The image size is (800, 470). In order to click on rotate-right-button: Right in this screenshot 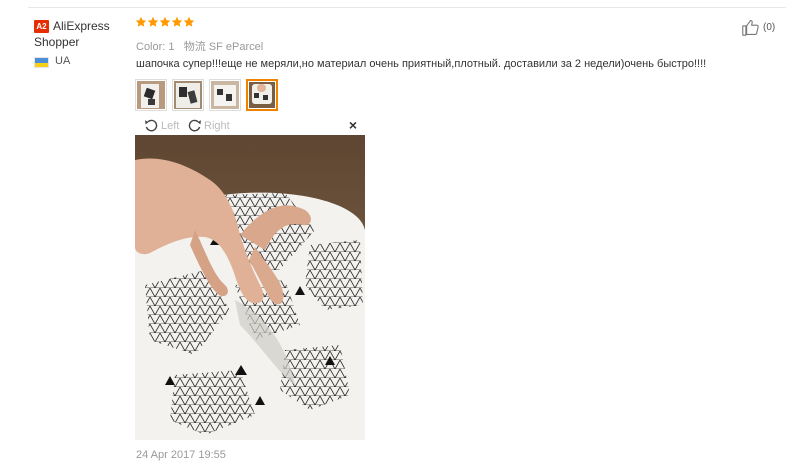, I will do `click(208, 125)`.